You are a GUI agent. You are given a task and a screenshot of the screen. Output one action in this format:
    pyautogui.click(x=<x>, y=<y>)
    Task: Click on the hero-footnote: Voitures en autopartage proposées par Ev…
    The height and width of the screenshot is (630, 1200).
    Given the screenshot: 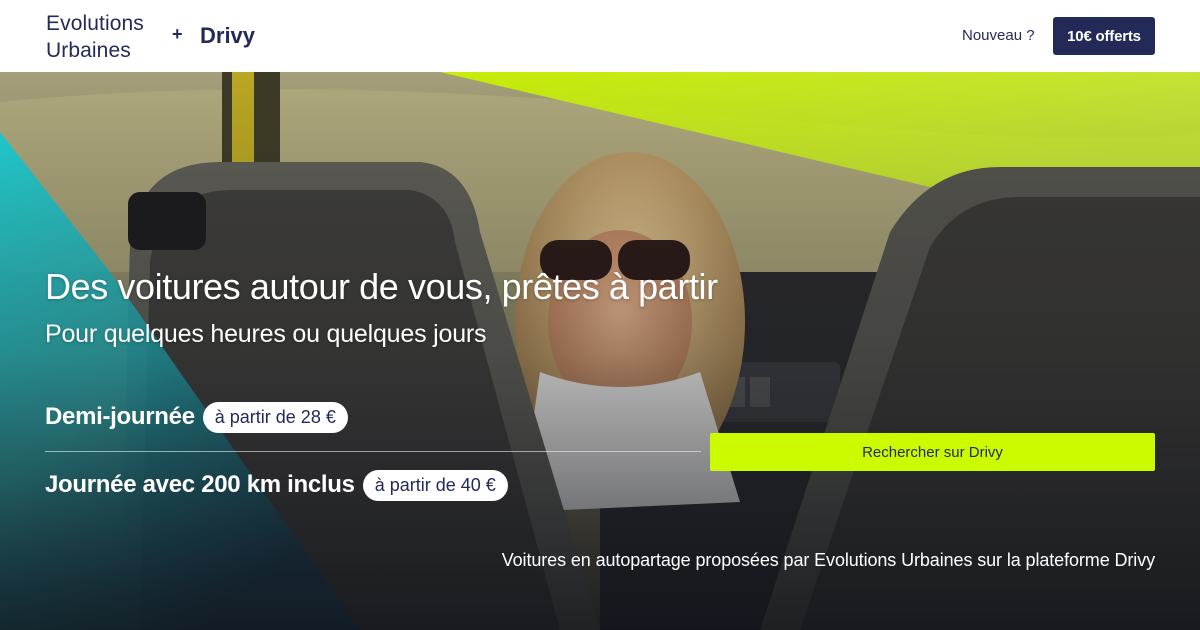 What is the action you would take?
    pyautogui.click(x=828, y=560)
    